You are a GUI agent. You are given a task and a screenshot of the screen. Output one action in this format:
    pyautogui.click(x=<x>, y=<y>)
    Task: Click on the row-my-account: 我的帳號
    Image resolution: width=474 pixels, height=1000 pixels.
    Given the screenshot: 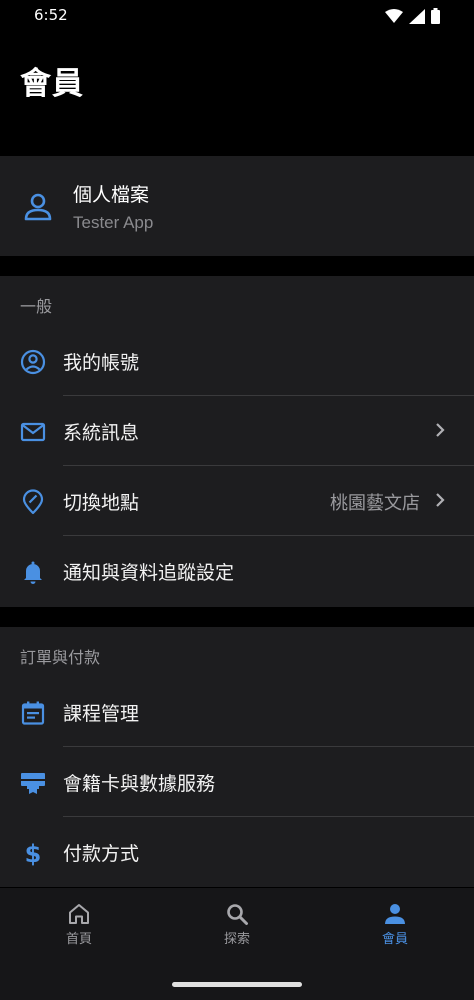 What is the action you would take?
    pyautogui.click(x=237, y=361)
    